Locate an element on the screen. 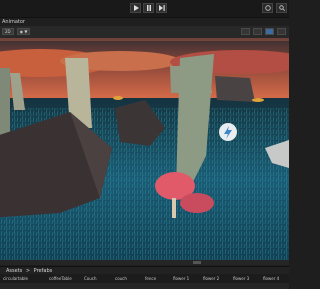  search-button is located at coordinates (281, 8).